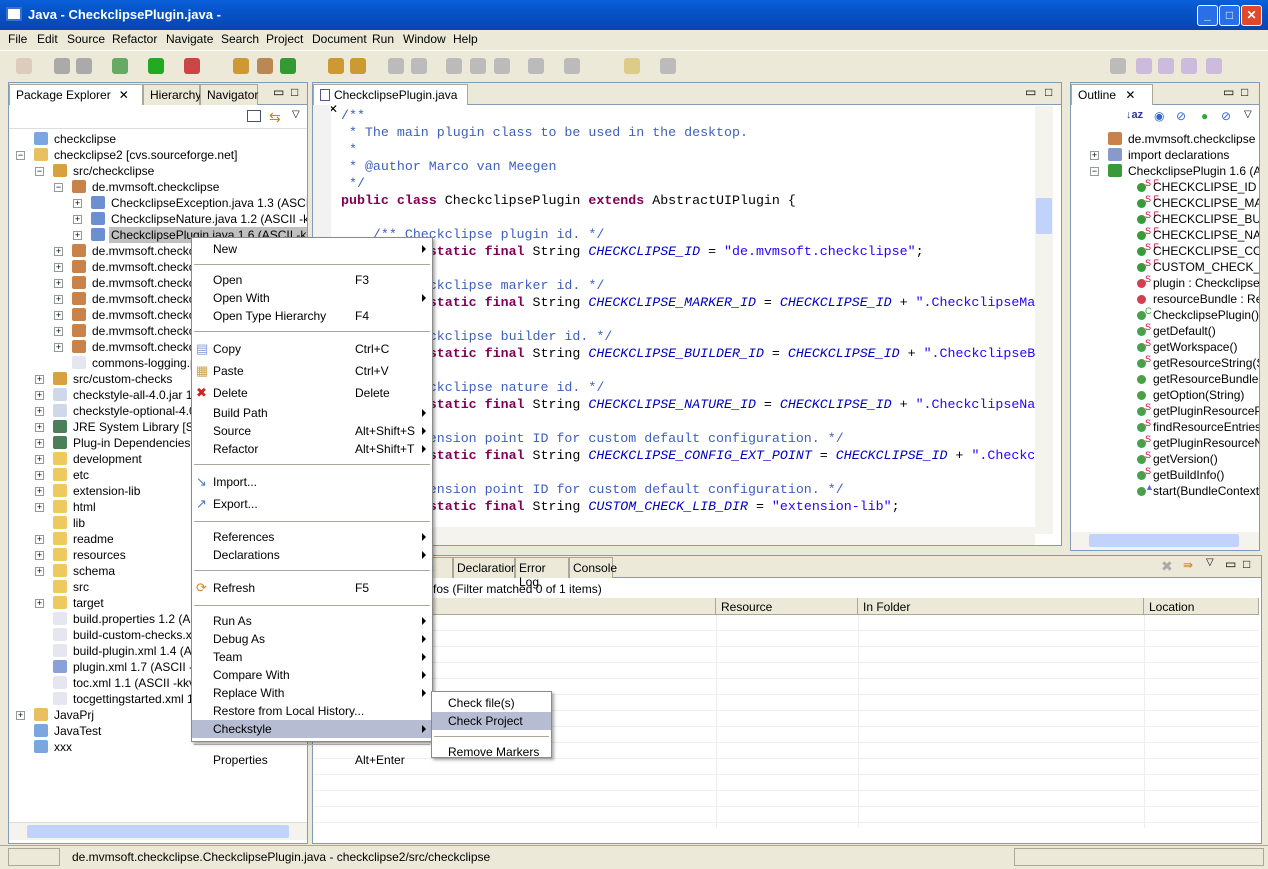 The image size is (1268, 869). What do you see at coordinates (1187, 282) in the screenshot?
I see `tree-item-plugin-checkclipseplu: Splugin : CheckclipsePlu` at bounding box center [1187, 282].